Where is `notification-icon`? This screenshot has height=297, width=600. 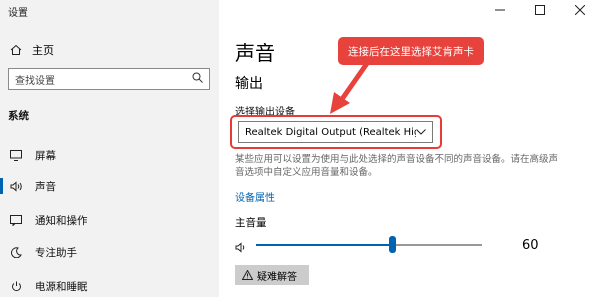
notification-icon is located at coordinates (16, 220).